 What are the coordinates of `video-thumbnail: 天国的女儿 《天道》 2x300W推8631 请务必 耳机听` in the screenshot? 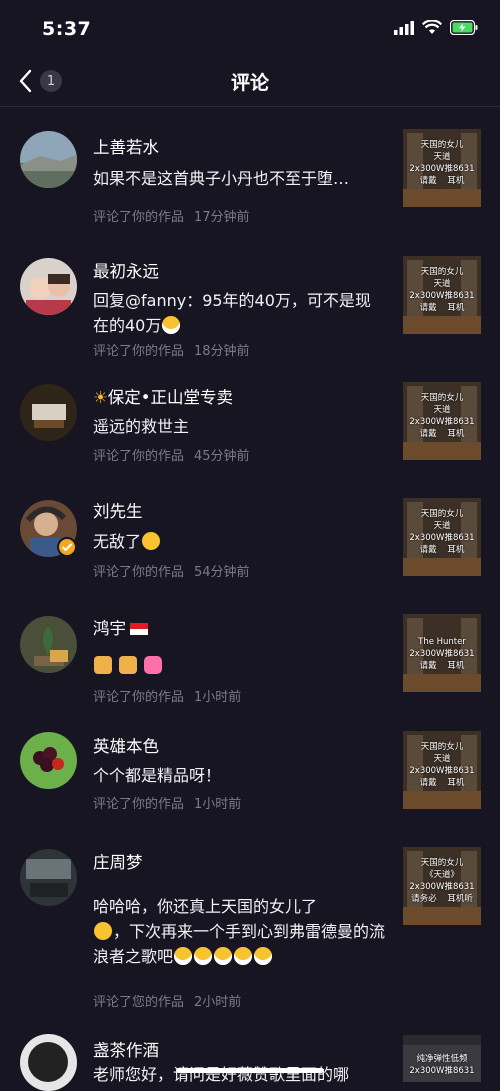 It's located at (442, 886).